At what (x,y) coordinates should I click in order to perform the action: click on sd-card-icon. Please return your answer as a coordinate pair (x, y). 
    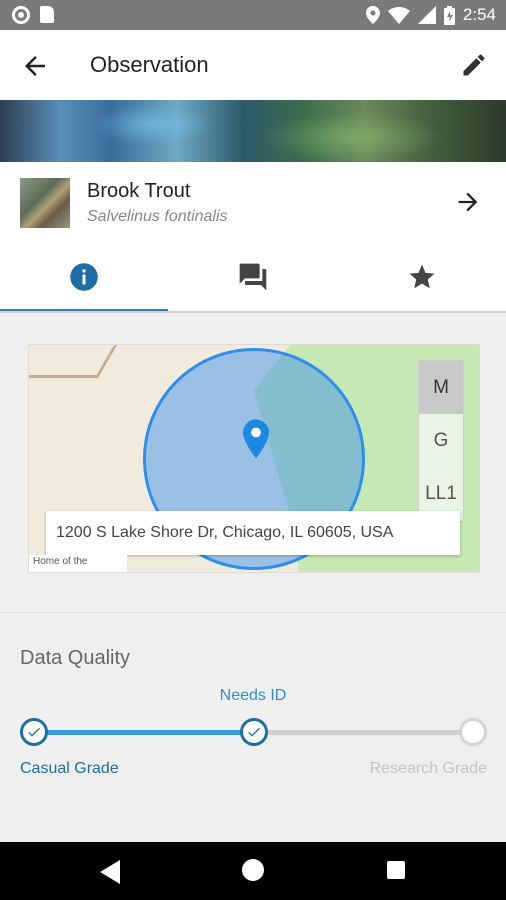
    Looking at the image, I should click on (47, 14).